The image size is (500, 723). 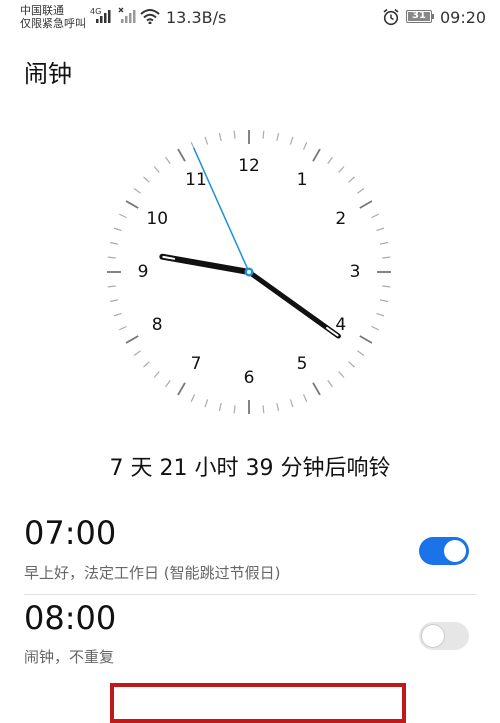 I want to click on clock-number-12: 12, so click(x=249, y=166).